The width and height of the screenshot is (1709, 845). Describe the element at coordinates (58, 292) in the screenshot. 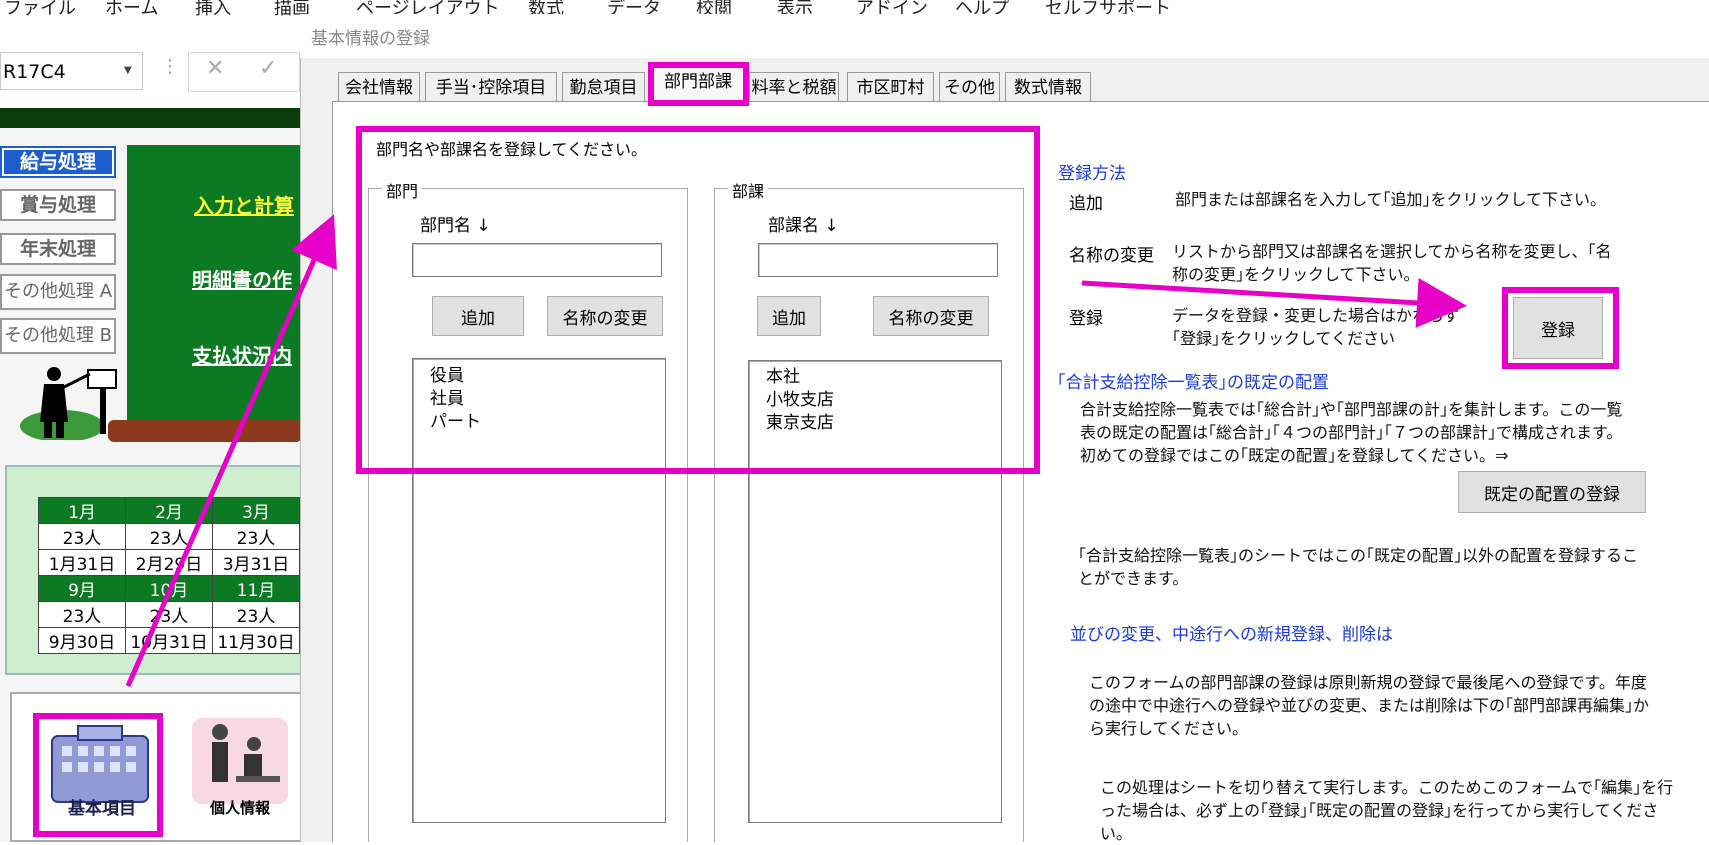

I see `other-process-a-button: その他処理 A` at that location.